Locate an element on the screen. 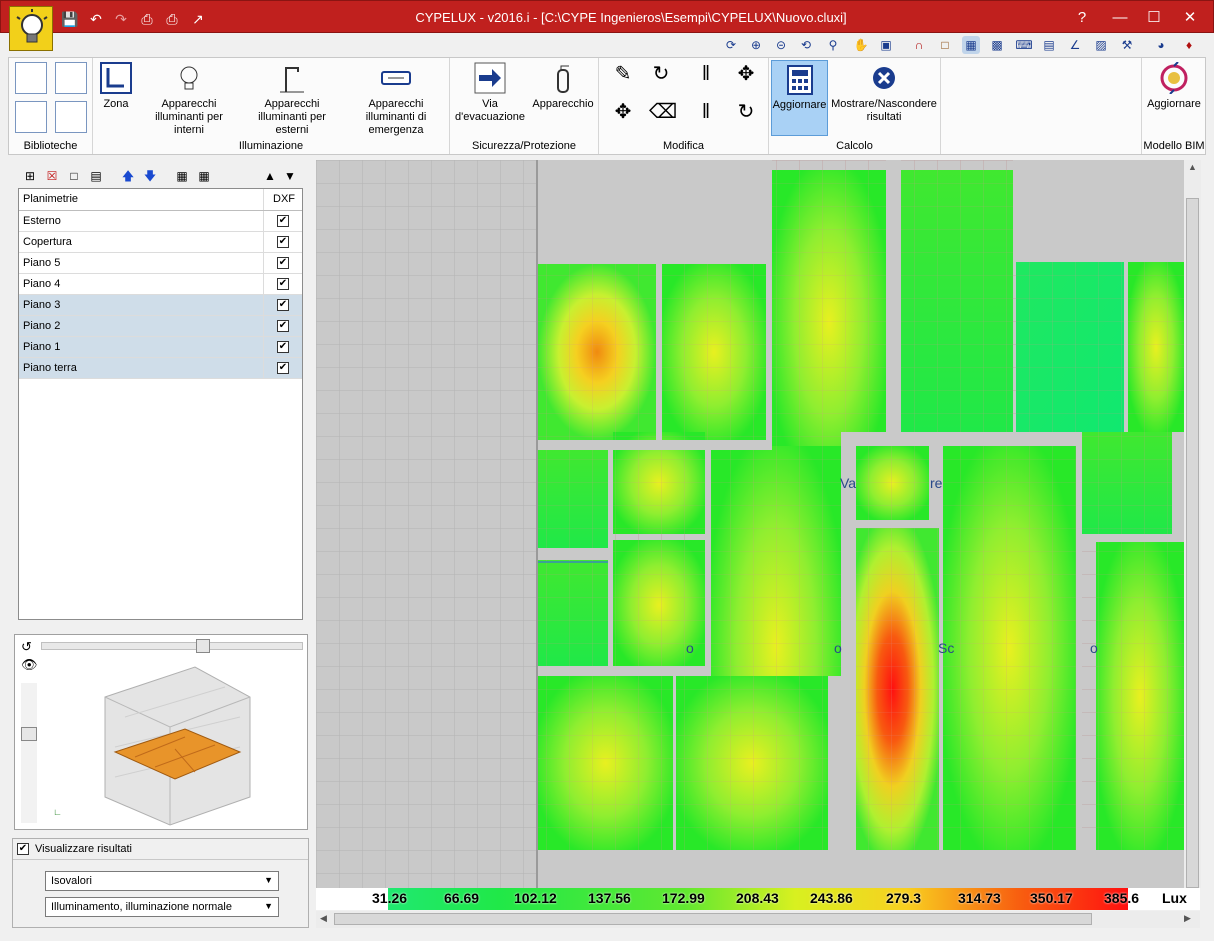 This screenshot has height=941, width=1214. plan-row: Piano 4 ✔ is located at coordinates (160, 284).